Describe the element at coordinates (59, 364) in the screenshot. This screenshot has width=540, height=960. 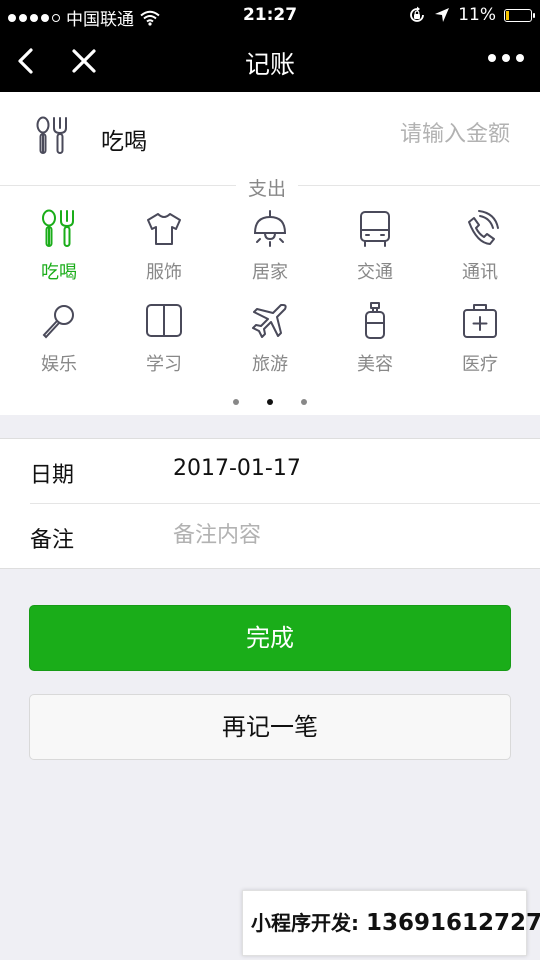
I see `category-label: 娱乐` at that location.